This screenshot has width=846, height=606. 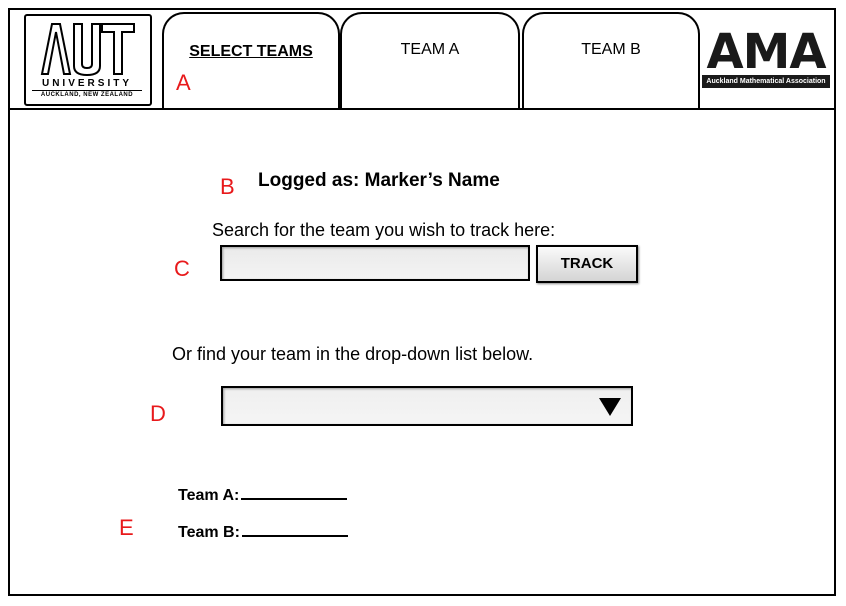 What do you see at coordinates (227, 186) in the screenshot?
I see `marker-b: B` at bounding box center [227, 186].